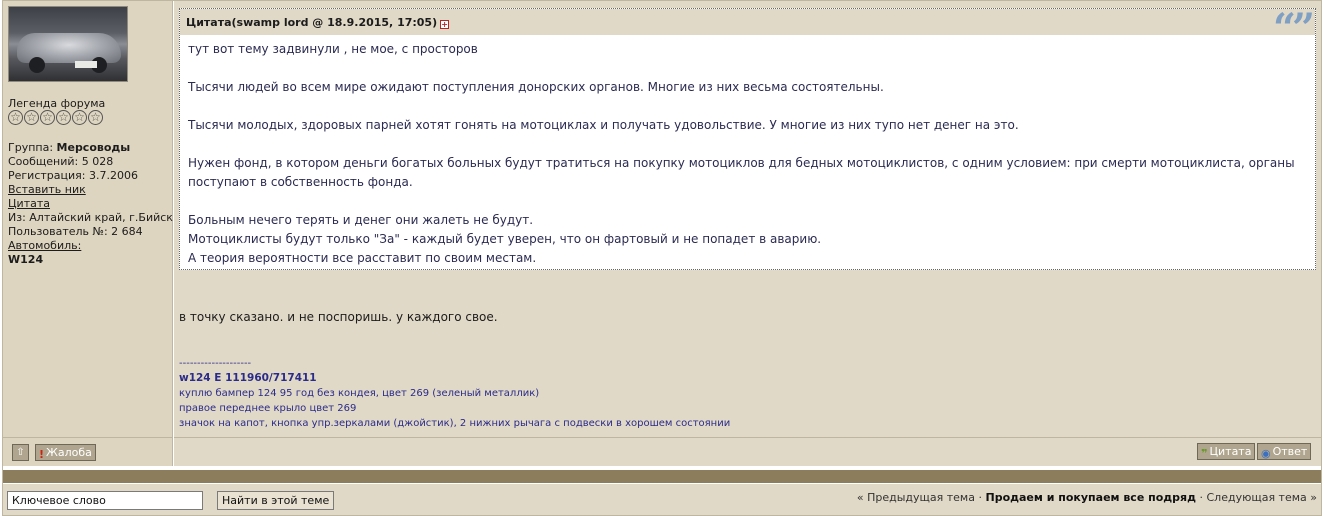 Image resolution: width=1324 pixels, height=516 pixels. I want to click on quote-icon: ❞, so click(1204, 453).